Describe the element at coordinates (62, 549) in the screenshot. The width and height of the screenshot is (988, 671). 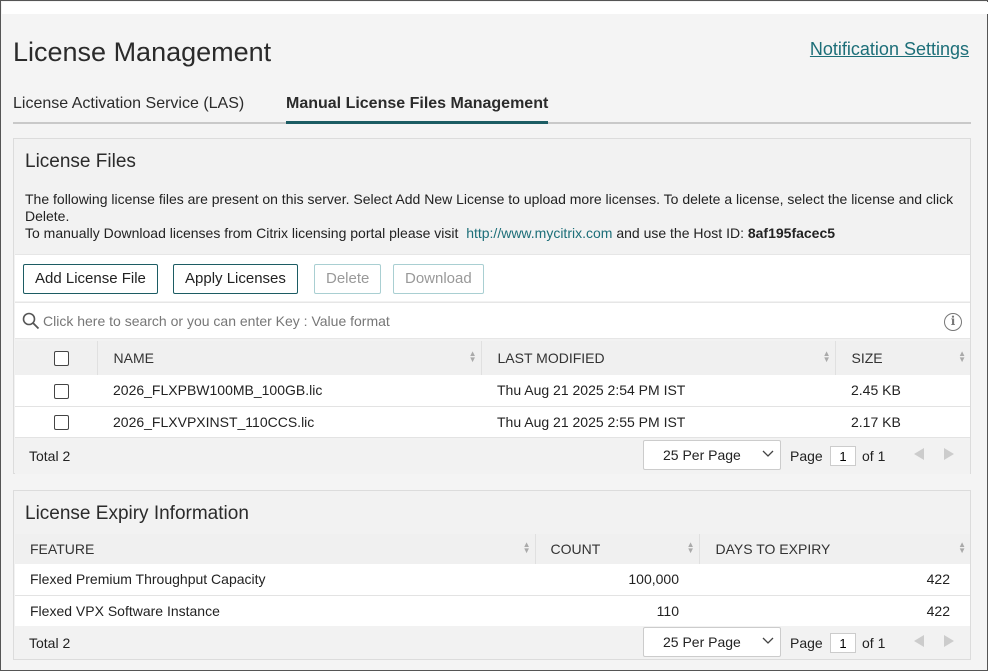
I see `column-label: FEATURE` at that location.